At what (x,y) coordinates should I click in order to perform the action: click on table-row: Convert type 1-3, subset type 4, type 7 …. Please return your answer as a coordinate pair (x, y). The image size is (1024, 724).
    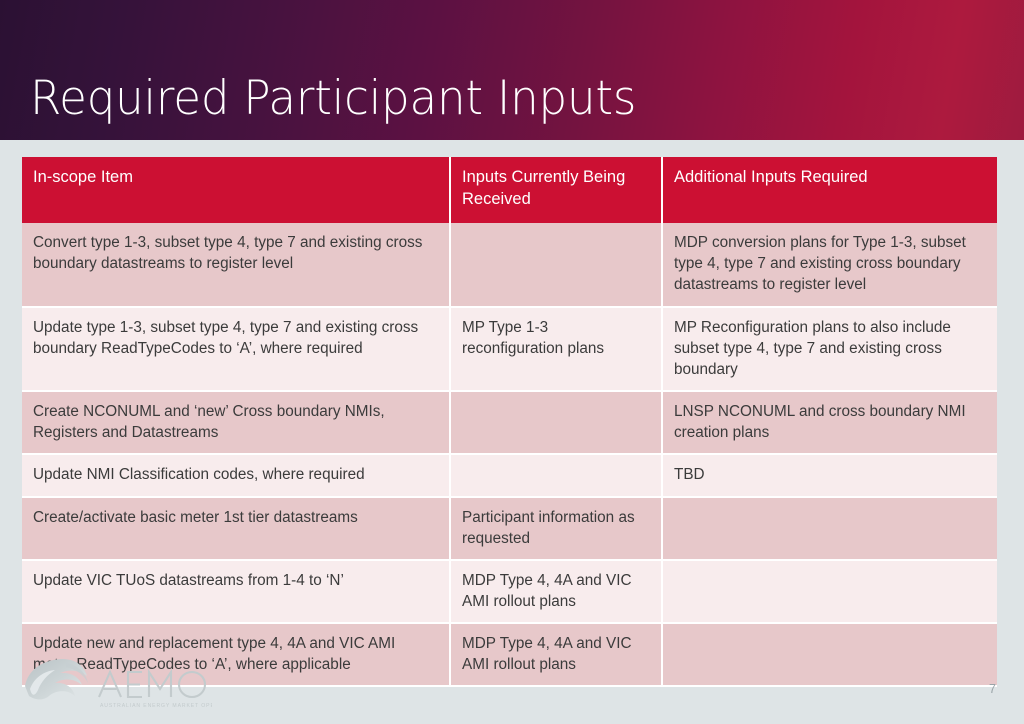
    Looking at the image, I should click on (509, 265).